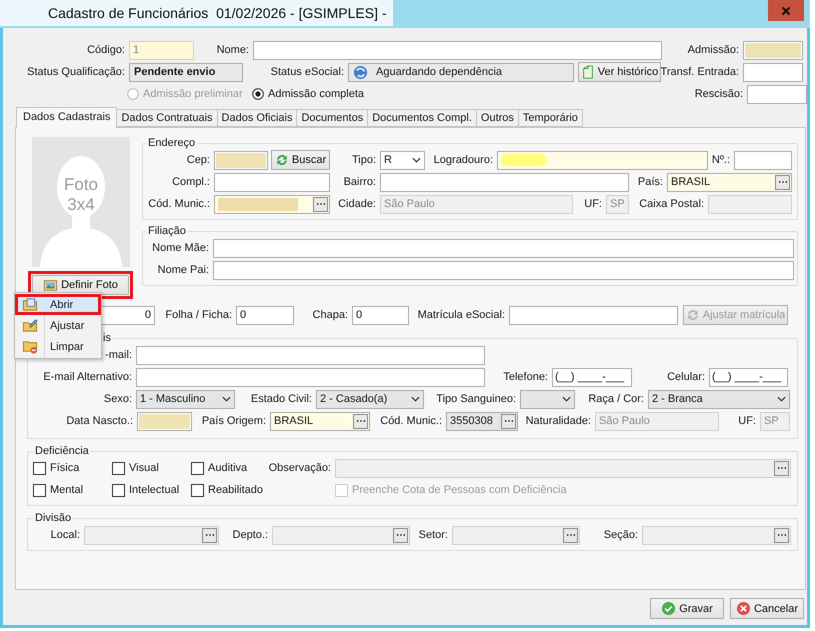 The image size is (815, 631). Describe the element at coordinates (180, 248) in the screenshot. I see `field-label: Nome Mãe:` at that location.